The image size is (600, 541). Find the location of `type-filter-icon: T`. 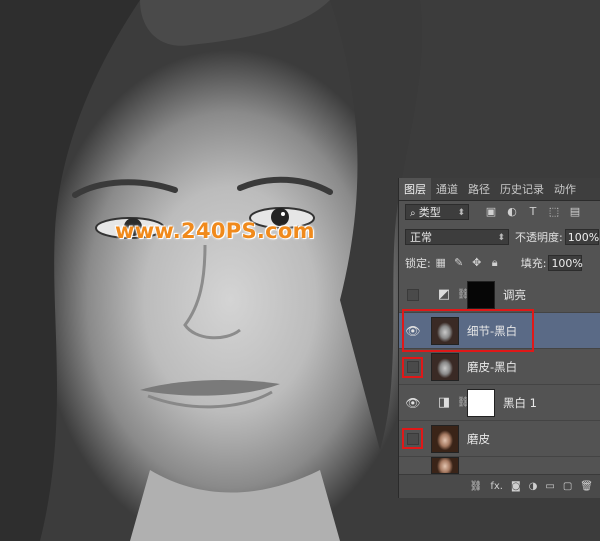

type-filter-icon: T is located at coordinates (533, 212).